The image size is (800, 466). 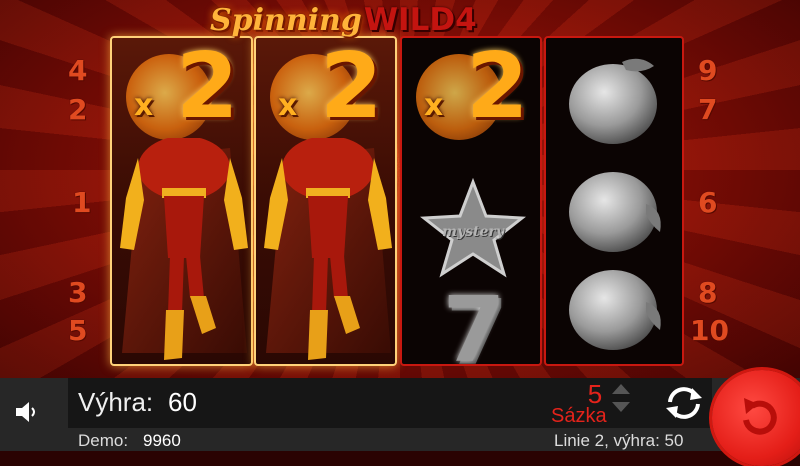 What do you see at coordinates (621, 407) in the screenshot?
I see `bet-decrease-arrow-icon` at bounding box center [621, 407].